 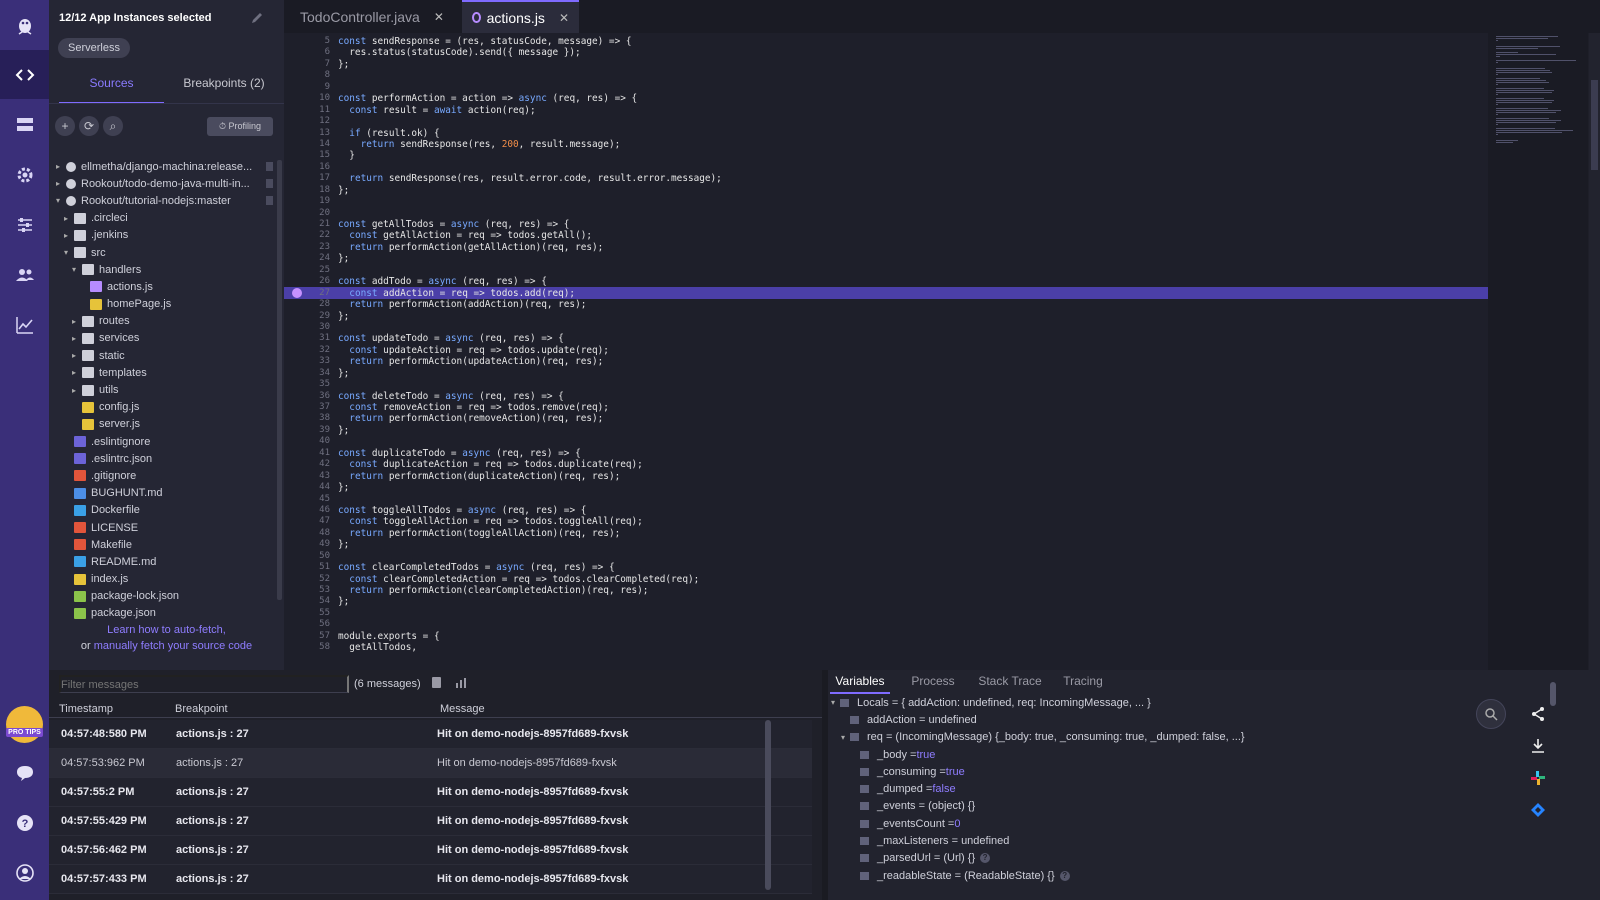 What do you see at coordinates (307, 544) in the screenshot?
I see `line-number: 49` at bounding box center [307, 544].